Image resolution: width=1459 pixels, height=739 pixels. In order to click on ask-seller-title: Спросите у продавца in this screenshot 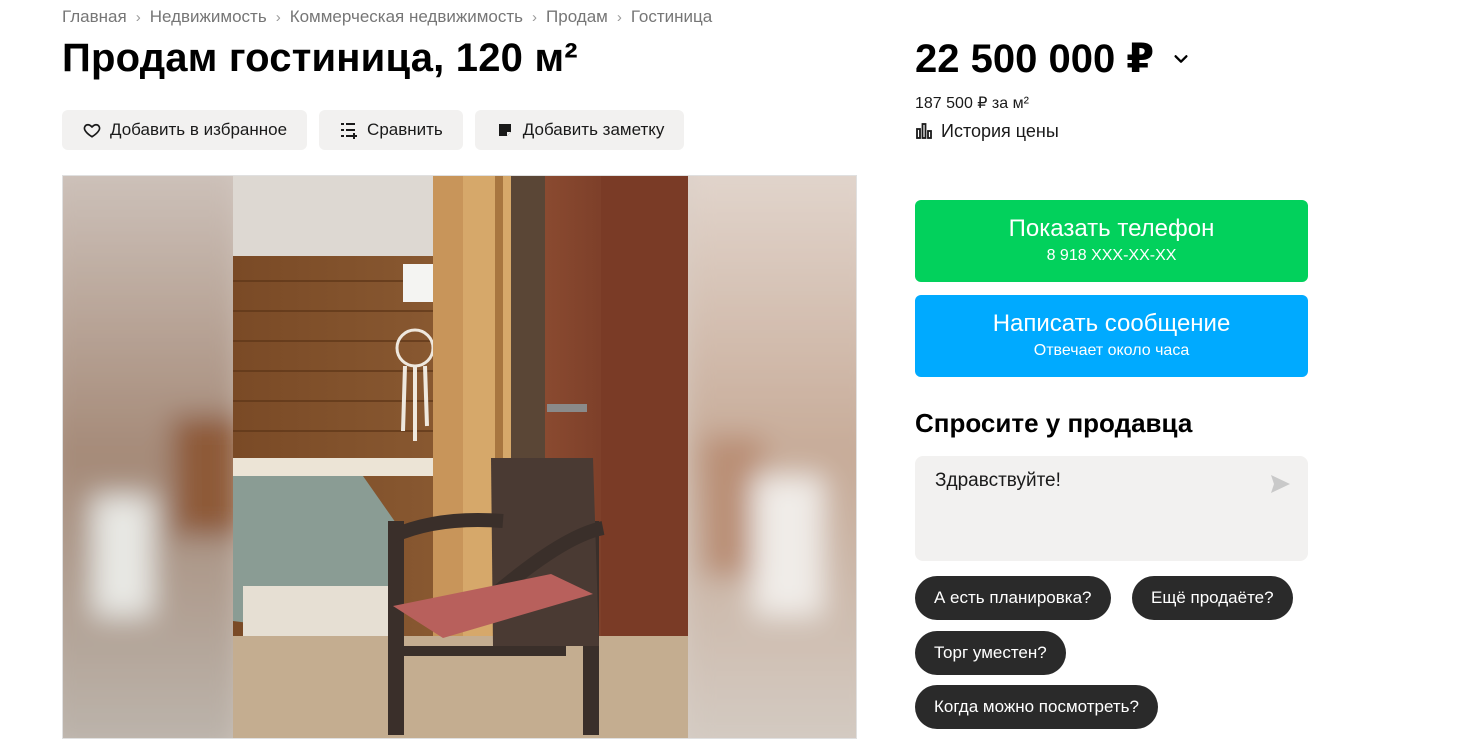, I will do `click(1054, 423)`.